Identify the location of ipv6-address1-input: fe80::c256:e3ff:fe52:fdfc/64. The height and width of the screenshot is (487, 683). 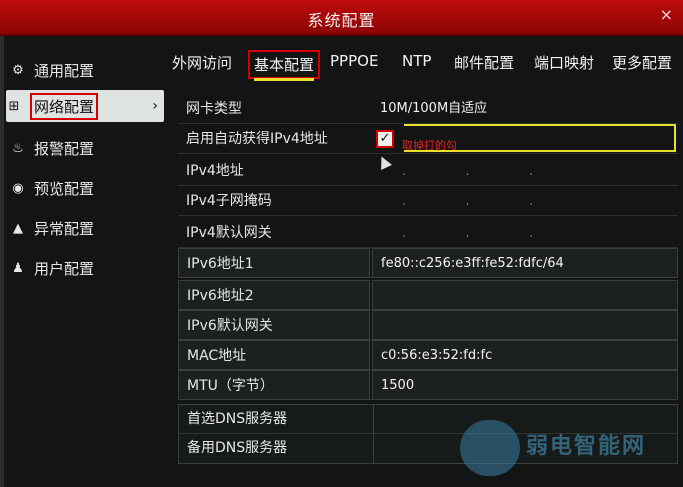
(525, 263).